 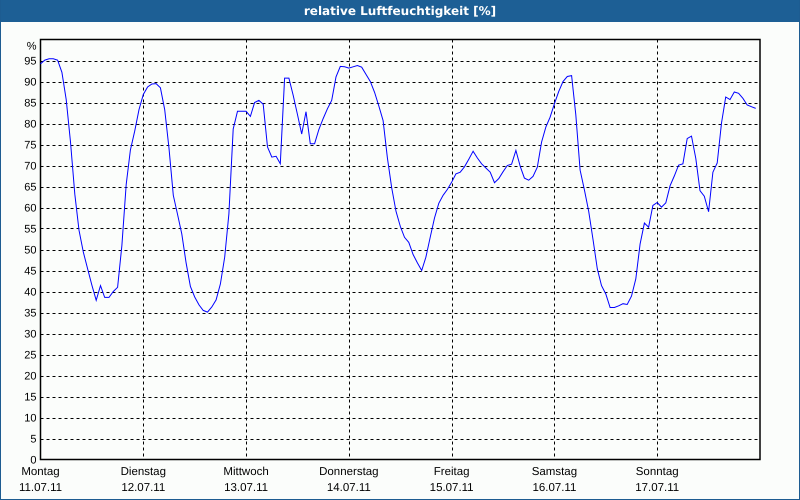 What do you see at coordinates (30, 82) in the screenshot?
I see `y-tick-label: 90` at bounding box center [30, 82].